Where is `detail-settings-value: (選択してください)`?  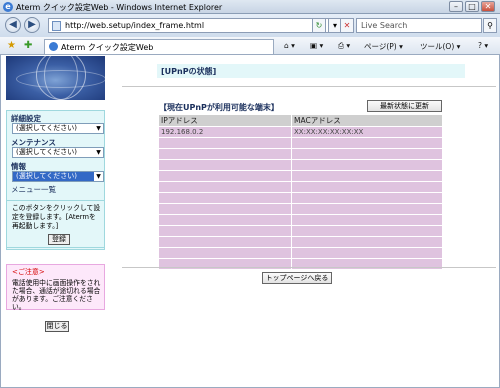
detail-settings-value: (選択してください) is located at coordinates (47, 128).